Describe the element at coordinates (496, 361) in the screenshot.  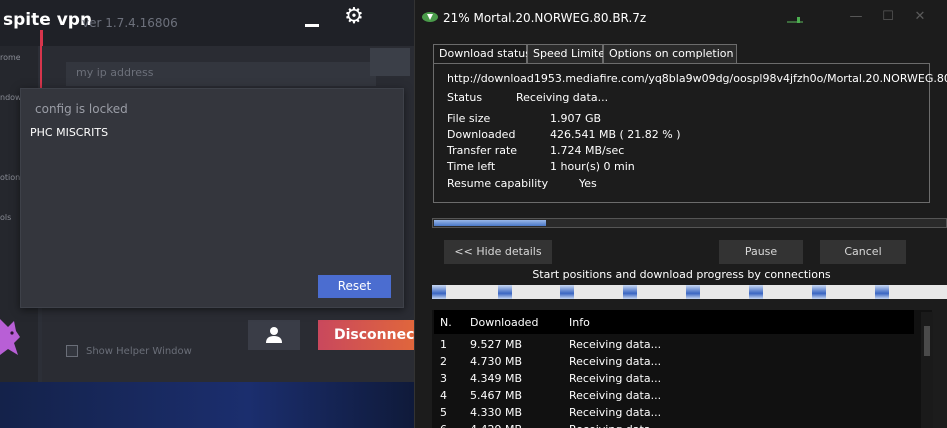
I see `connection-downloaded: 4.730 MB` at that location.